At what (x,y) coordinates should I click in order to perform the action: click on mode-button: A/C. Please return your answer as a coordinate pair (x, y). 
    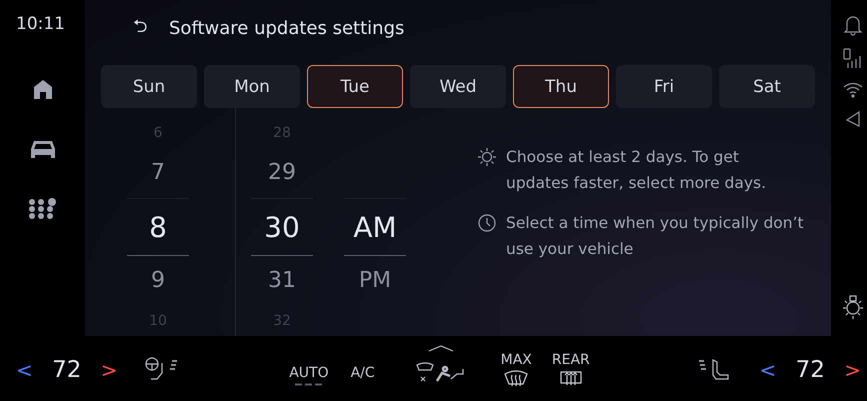
    Looking at the image, I should click on (362, 375).